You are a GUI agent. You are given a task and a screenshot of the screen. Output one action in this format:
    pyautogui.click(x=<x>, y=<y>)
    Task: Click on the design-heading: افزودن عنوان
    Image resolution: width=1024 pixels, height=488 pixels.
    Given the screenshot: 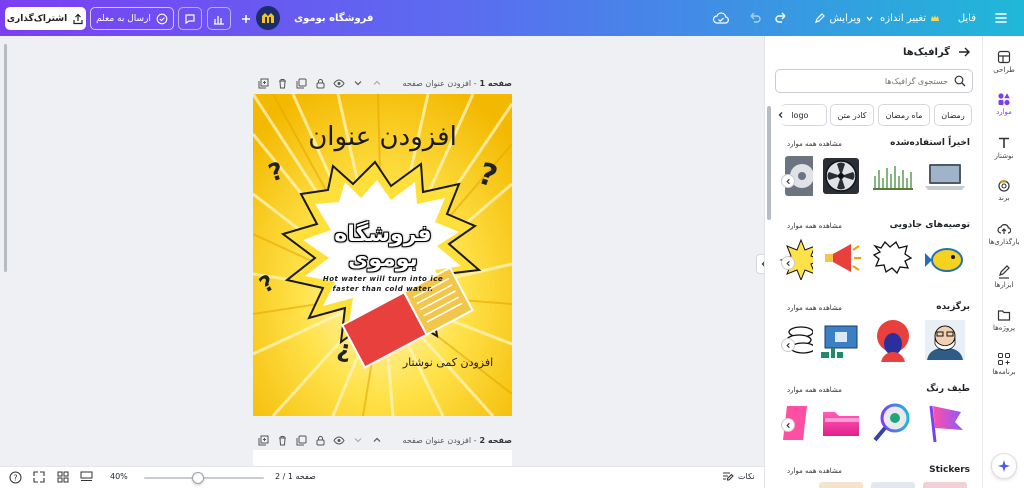 What is the action you would take?
    pyautogui.click(x=382, y=137)
    